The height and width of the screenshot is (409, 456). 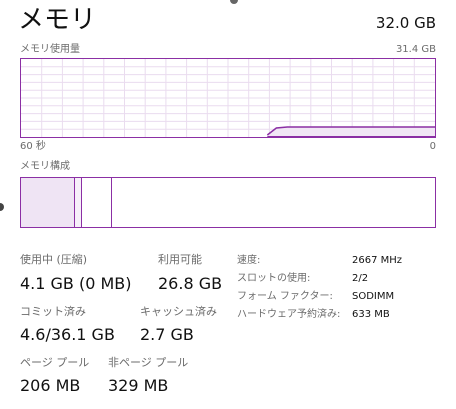 What do you see at coordinates (167, 334) in the screenshot?
I see `cached-value: 2.7 GB` at bounding box center [167, 334].